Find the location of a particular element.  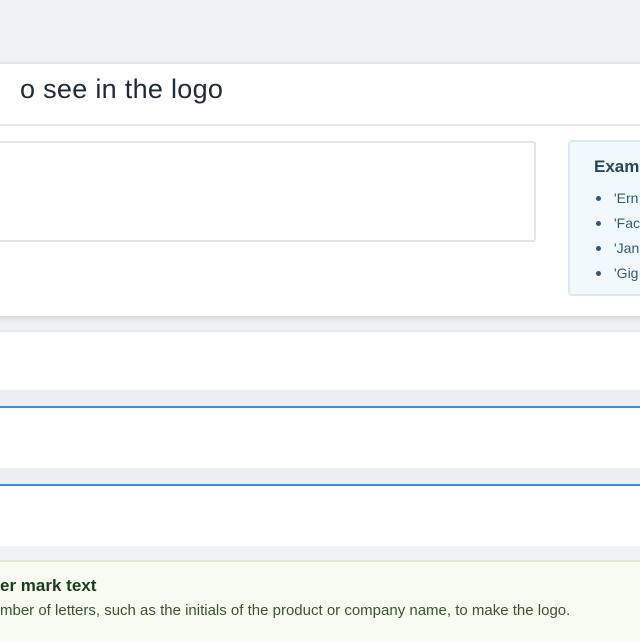

page-background-top is located at coordinates (320, 31).